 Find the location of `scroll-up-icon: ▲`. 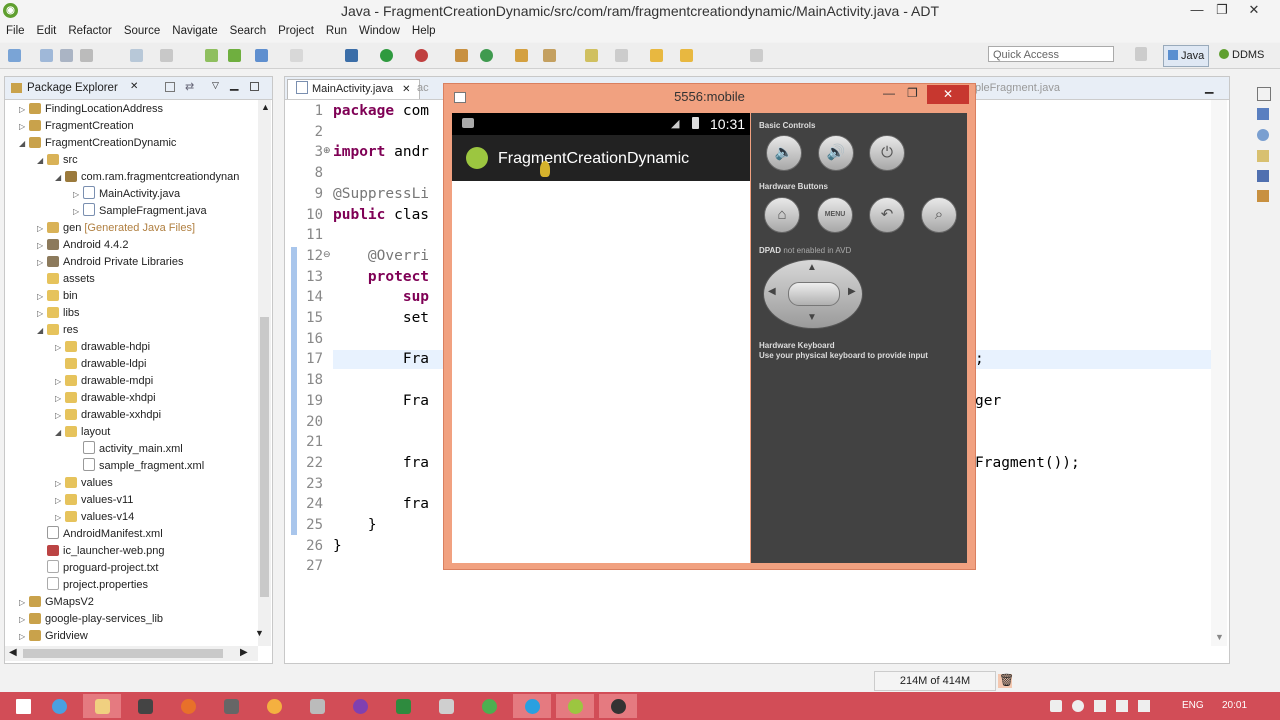

scroll-up-icon: ▲ is located at coordinates (265, 107).